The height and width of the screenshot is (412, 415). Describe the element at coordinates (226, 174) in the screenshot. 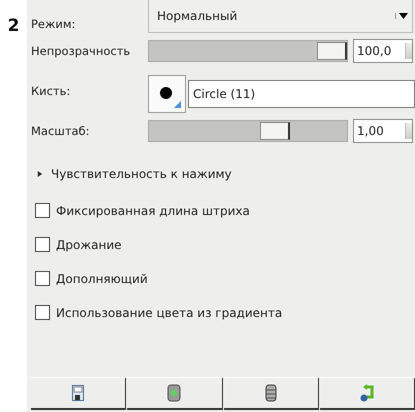

I see `pressure-expander: Чувствительность к нажиму` at that location.